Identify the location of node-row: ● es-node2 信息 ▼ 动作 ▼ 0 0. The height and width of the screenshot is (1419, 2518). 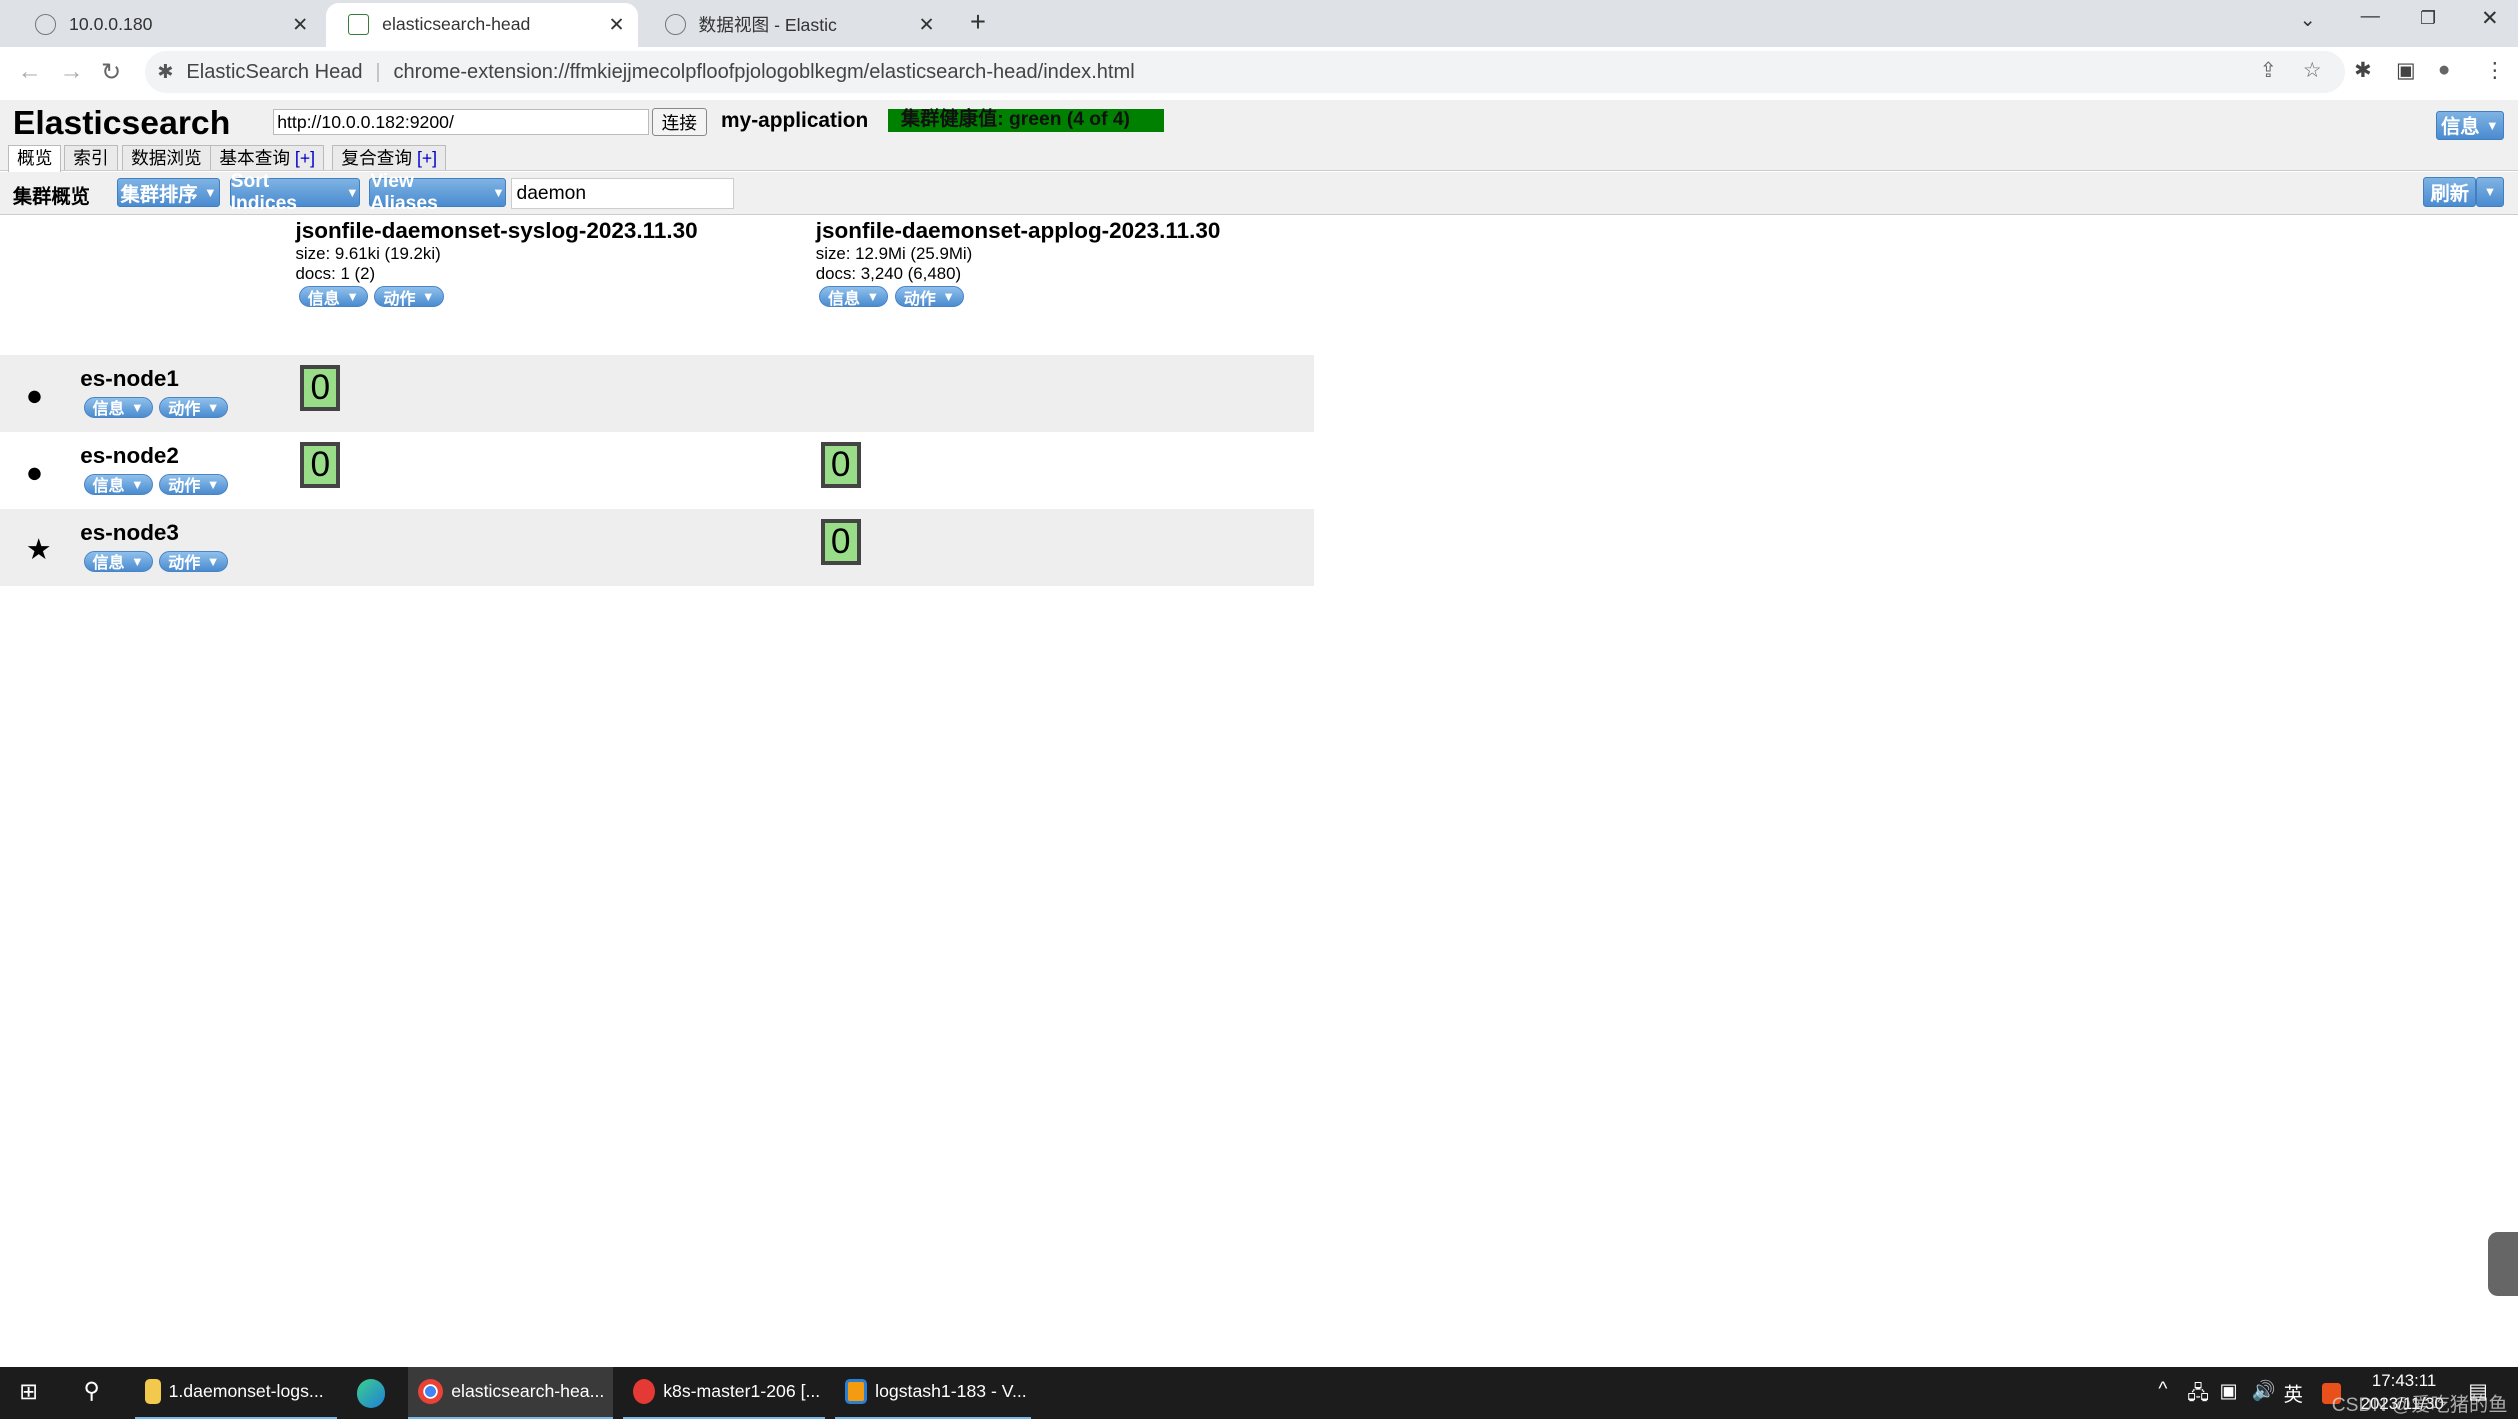
(657, 470).